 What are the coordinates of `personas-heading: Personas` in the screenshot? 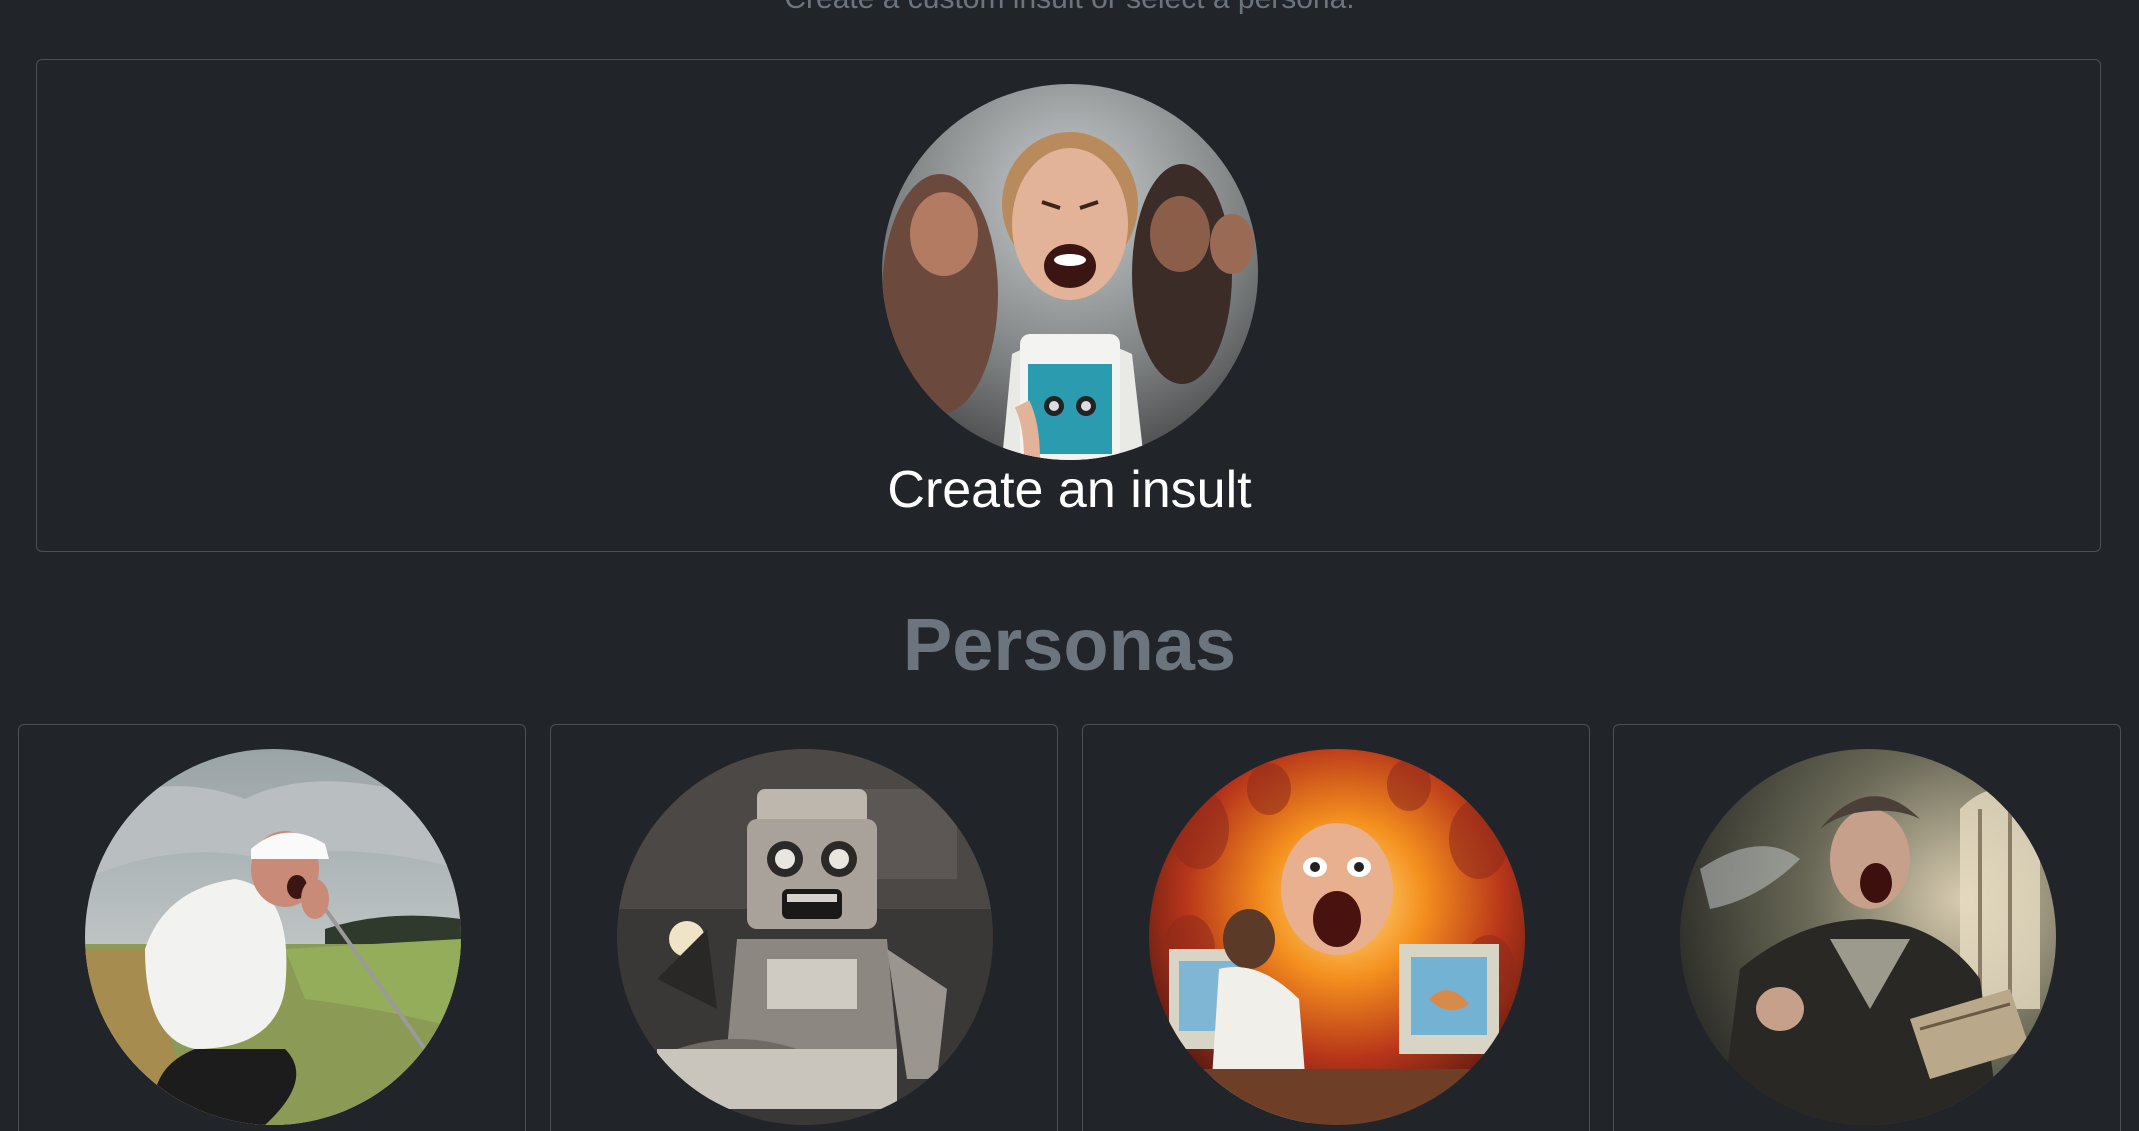 It's located at (1069, 644).